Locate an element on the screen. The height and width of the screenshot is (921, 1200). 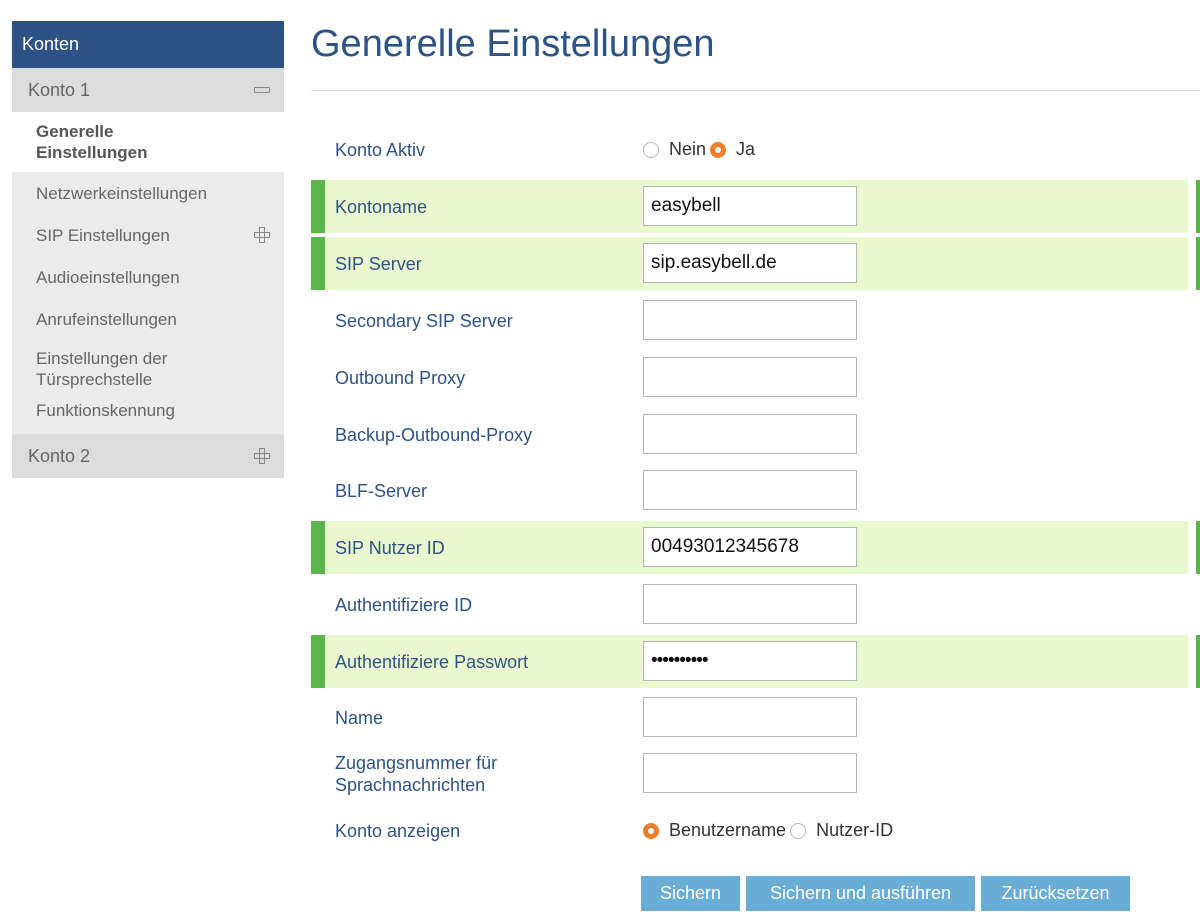
field-label: Konto Aktiv is located at coordinates (380, 149).